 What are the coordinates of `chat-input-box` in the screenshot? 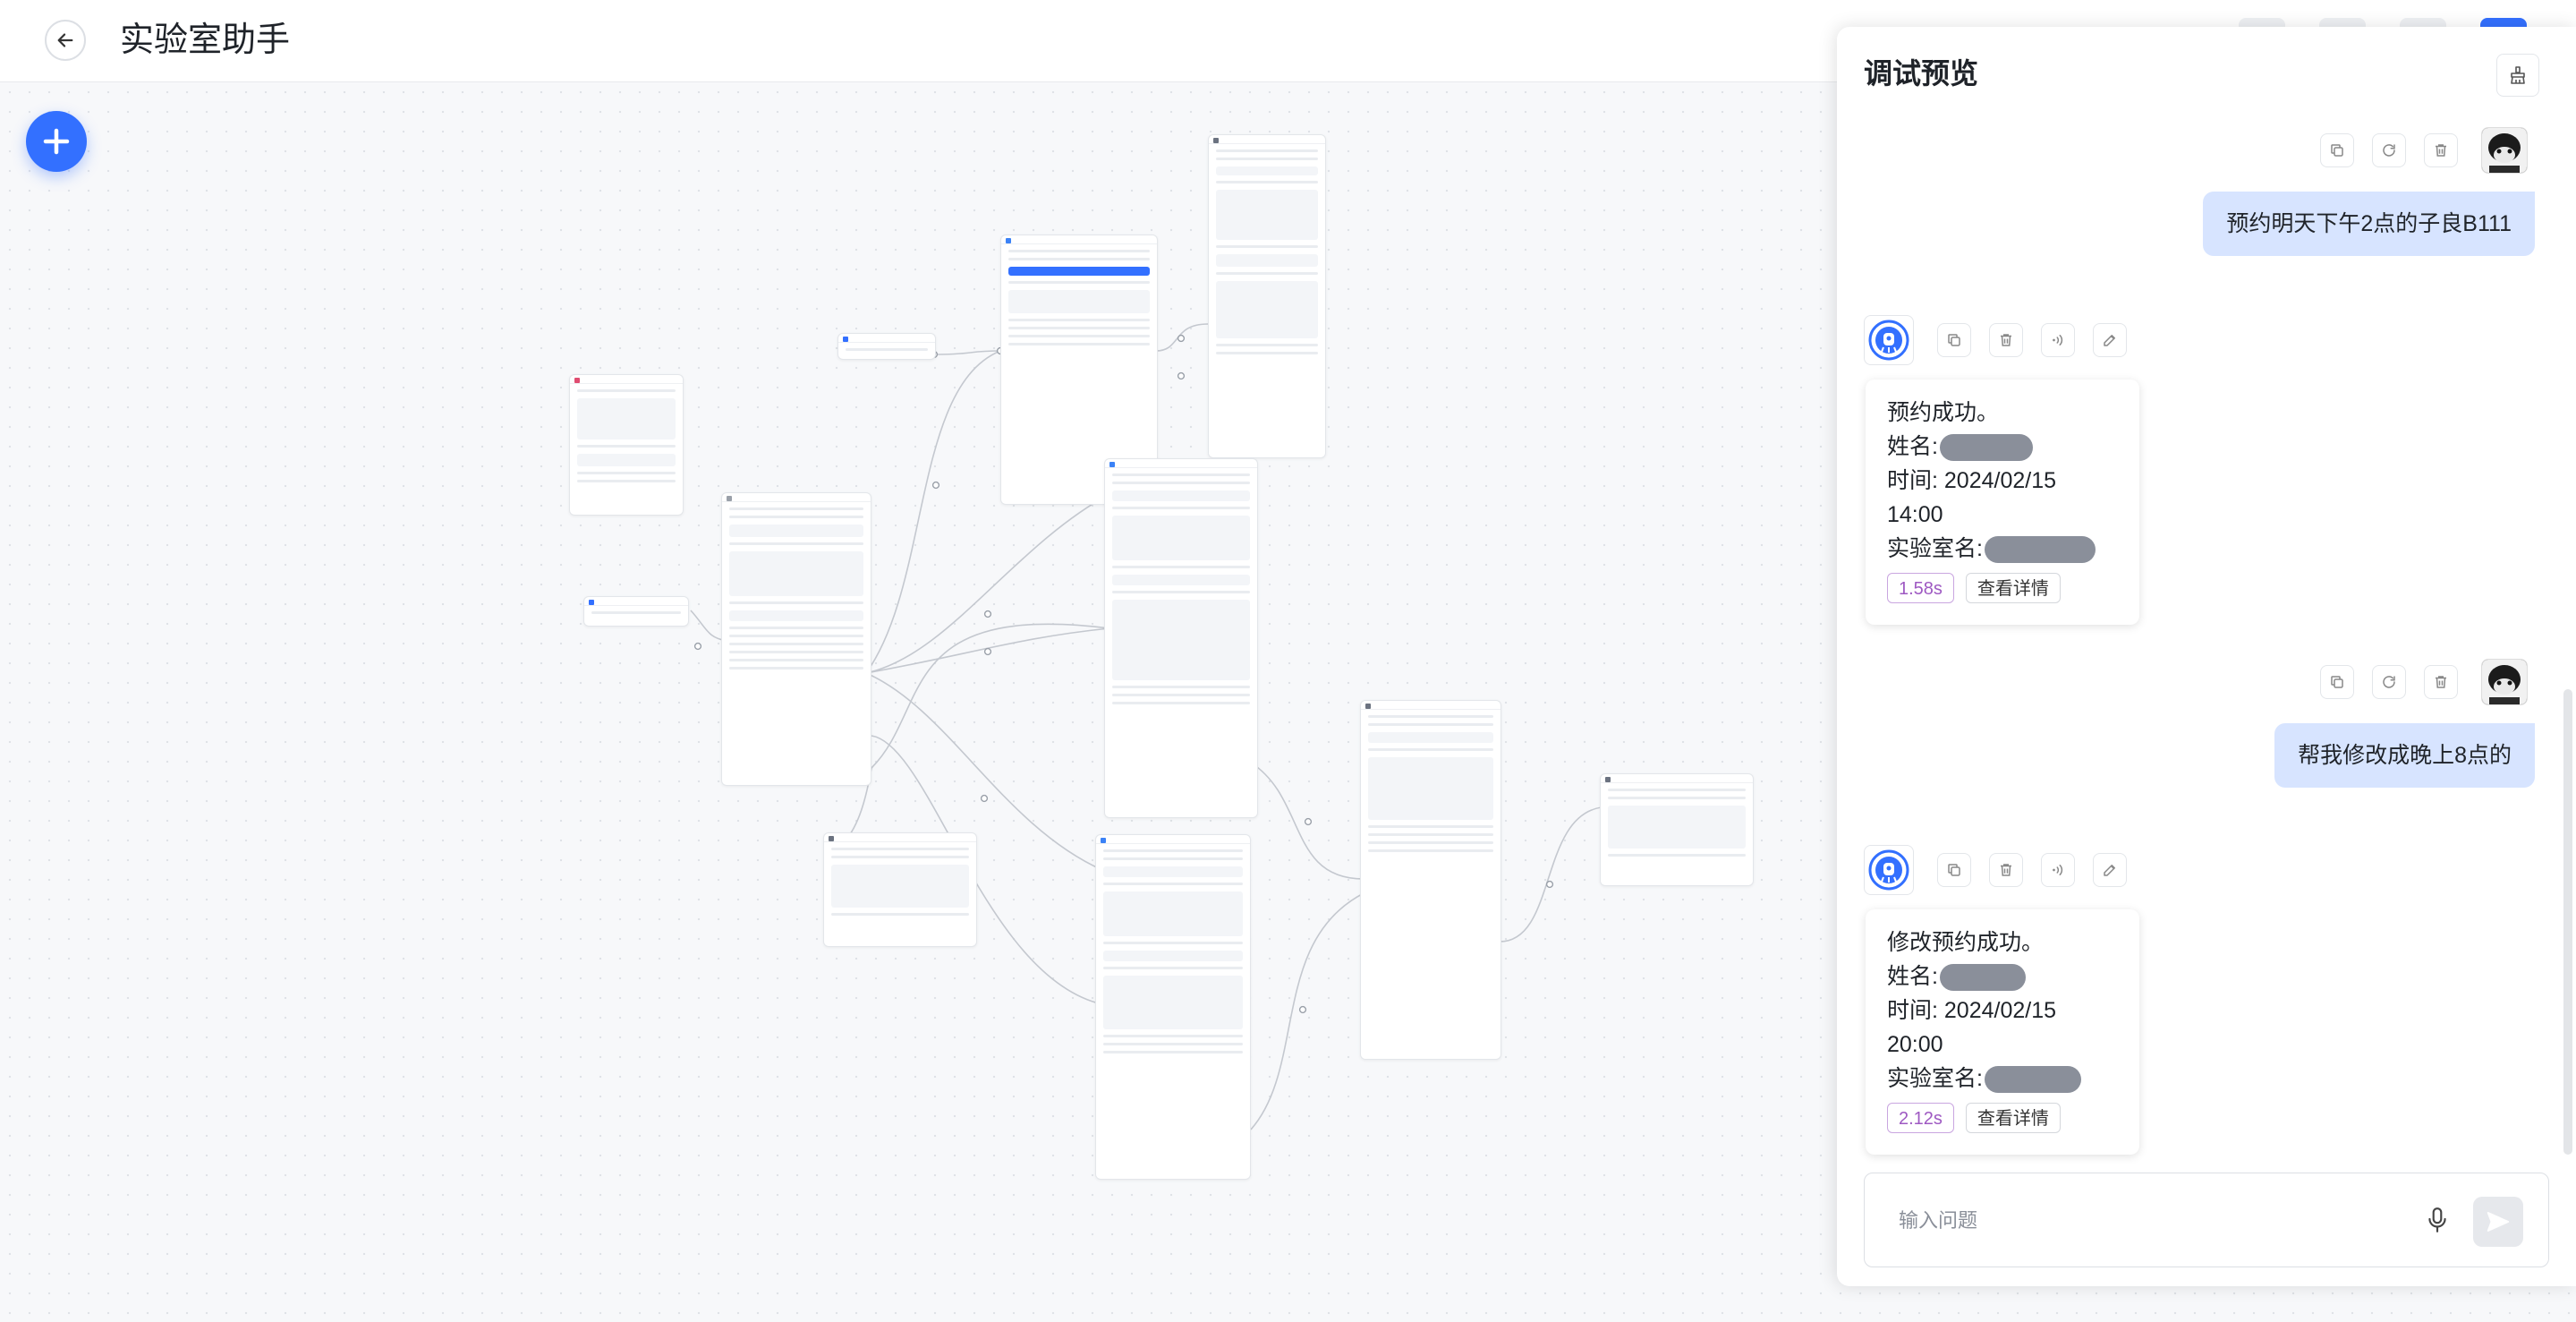 It's located at (2206, 1220).